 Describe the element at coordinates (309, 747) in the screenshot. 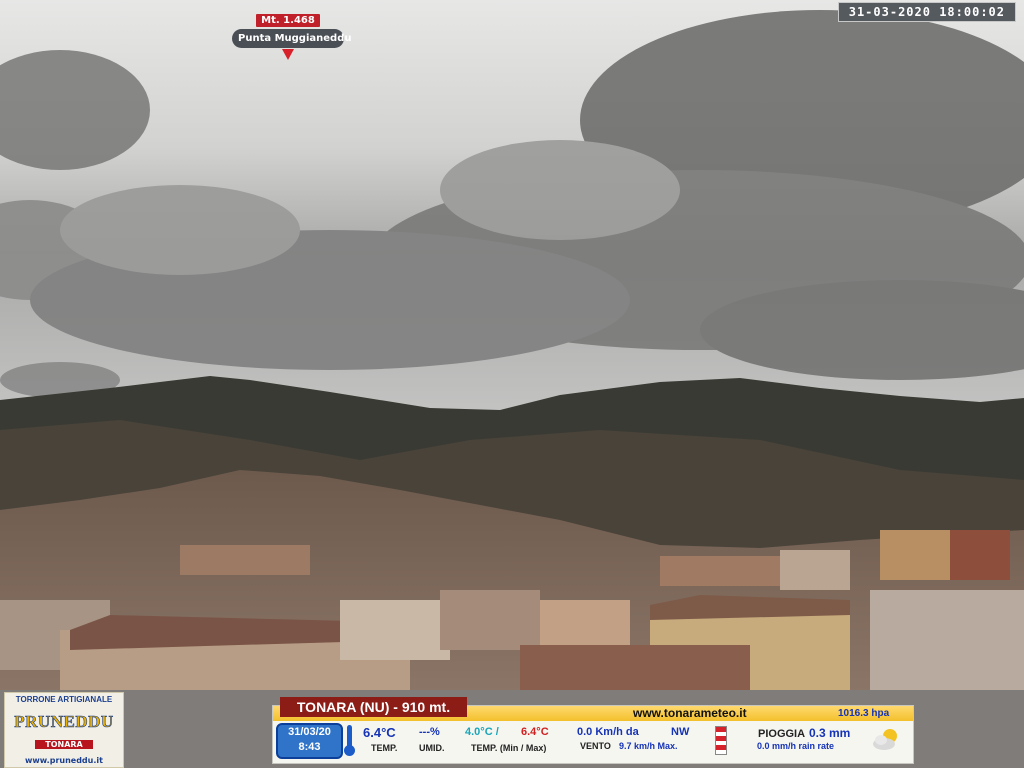

I see `weather-time: 8:43` at that location.